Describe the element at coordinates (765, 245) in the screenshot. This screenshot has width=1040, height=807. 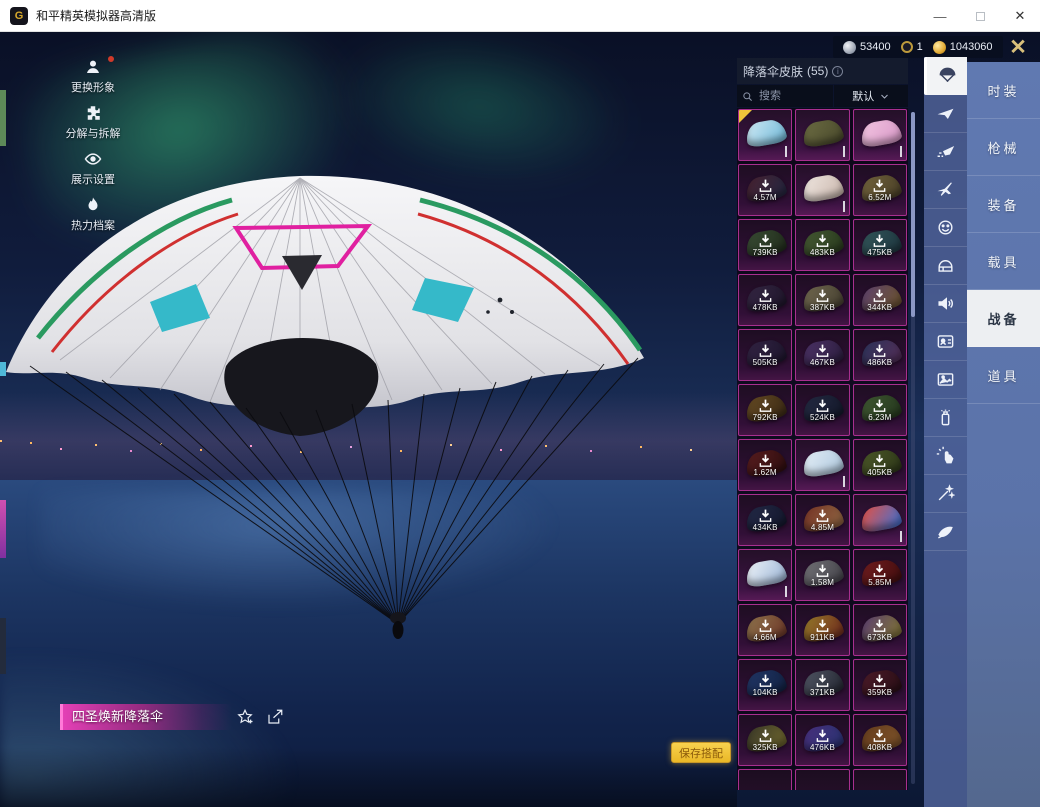
I see `skin-cell: 739KB` at that location.